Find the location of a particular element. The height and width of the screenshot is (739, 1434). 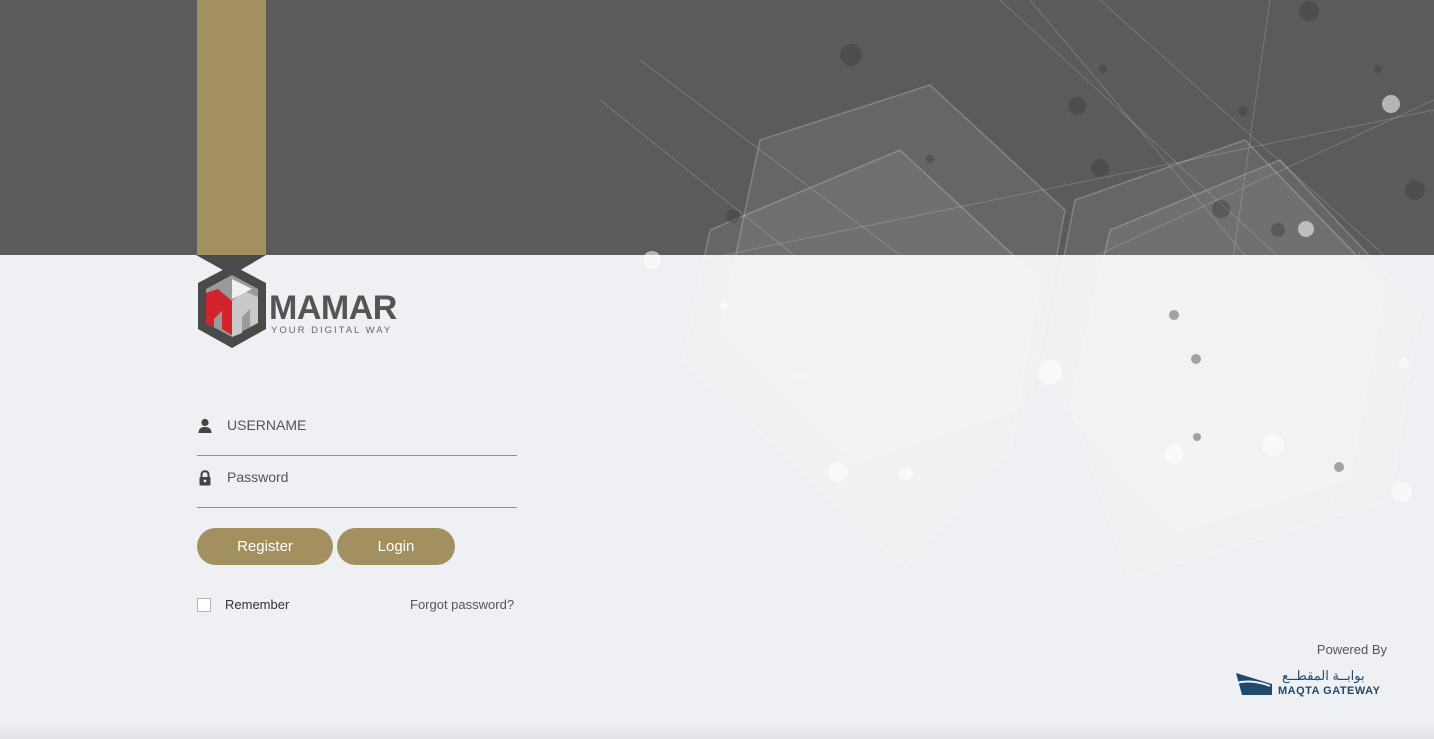

username-input is located at coordinates (369, 425).